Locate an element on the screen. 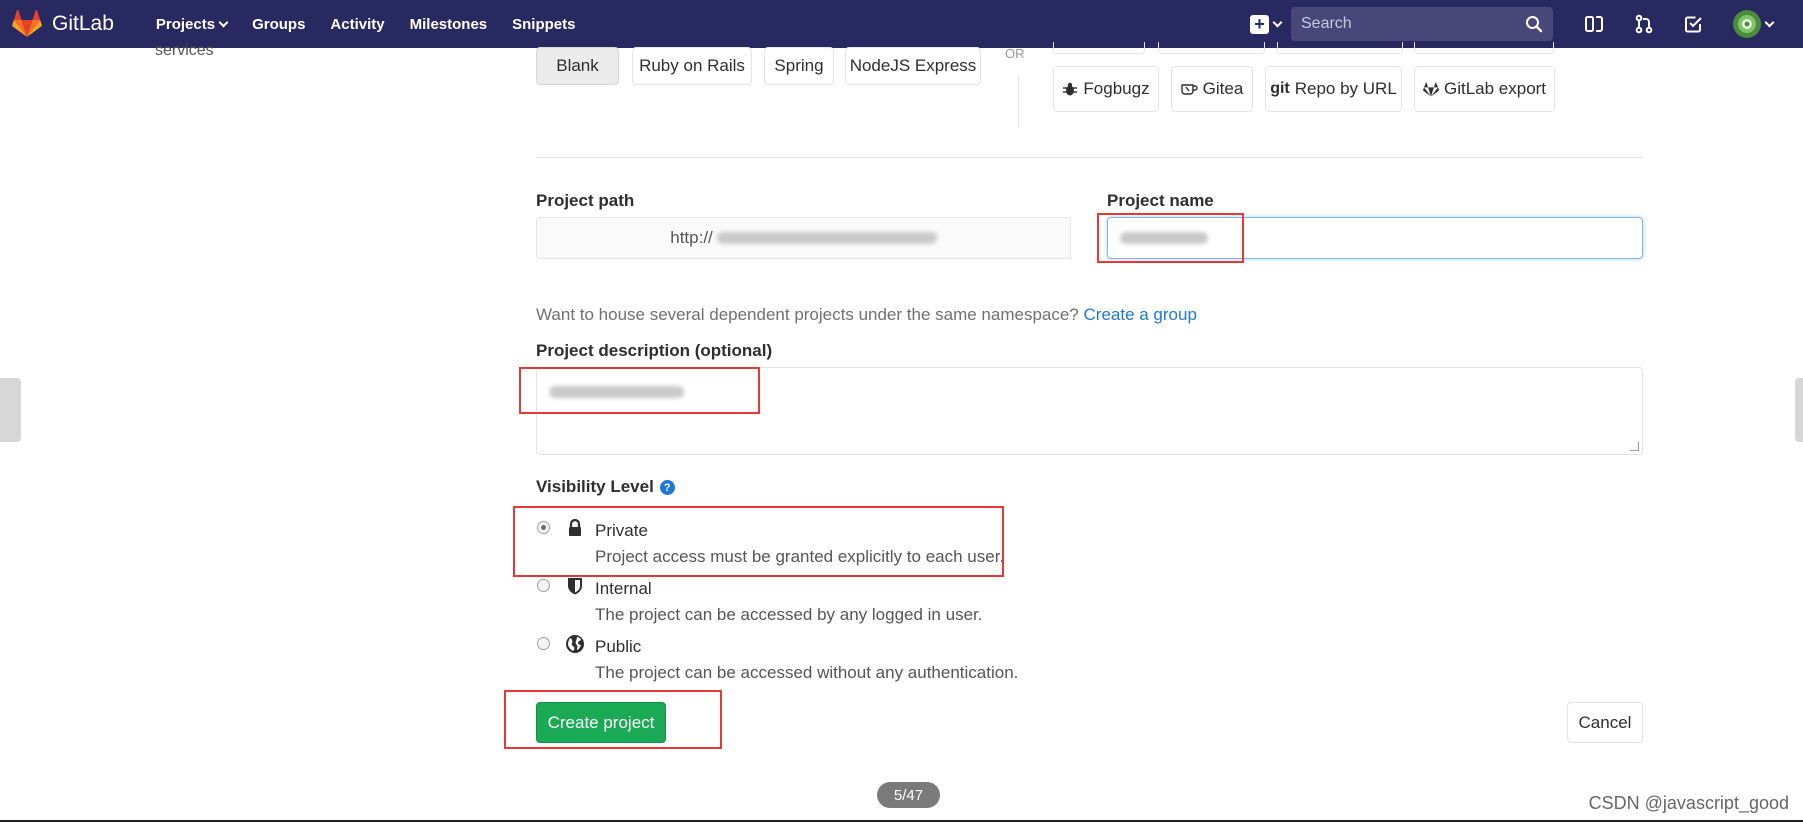 The image size is (1803, 822). nav-right: + is located at coordinates (1526, 24).